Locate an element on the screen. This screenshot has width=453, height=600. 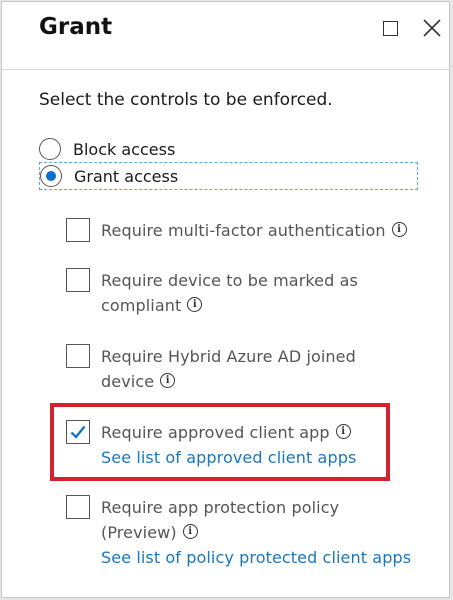
maximize-button is located at coordinates (390, 28).